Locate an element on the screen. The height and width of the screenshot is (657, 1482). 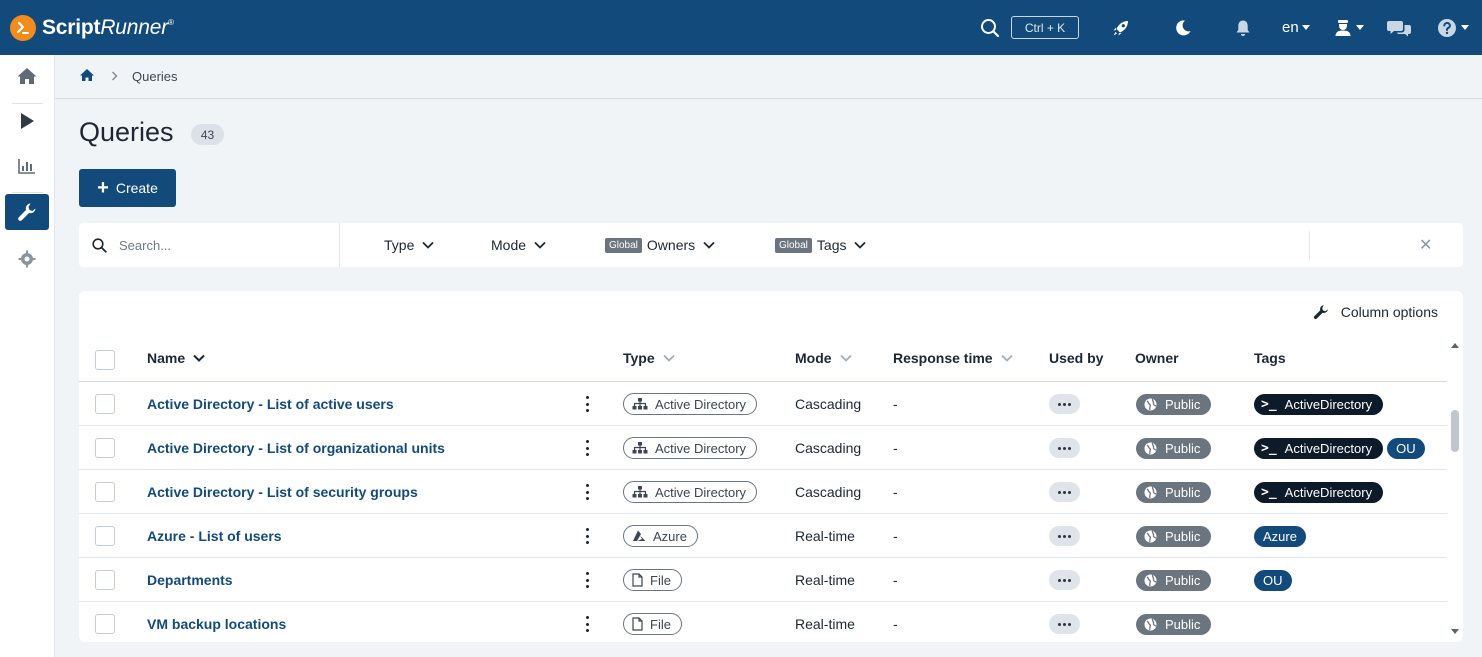
mode-filter: Mode is located at coordinates (518, 245).